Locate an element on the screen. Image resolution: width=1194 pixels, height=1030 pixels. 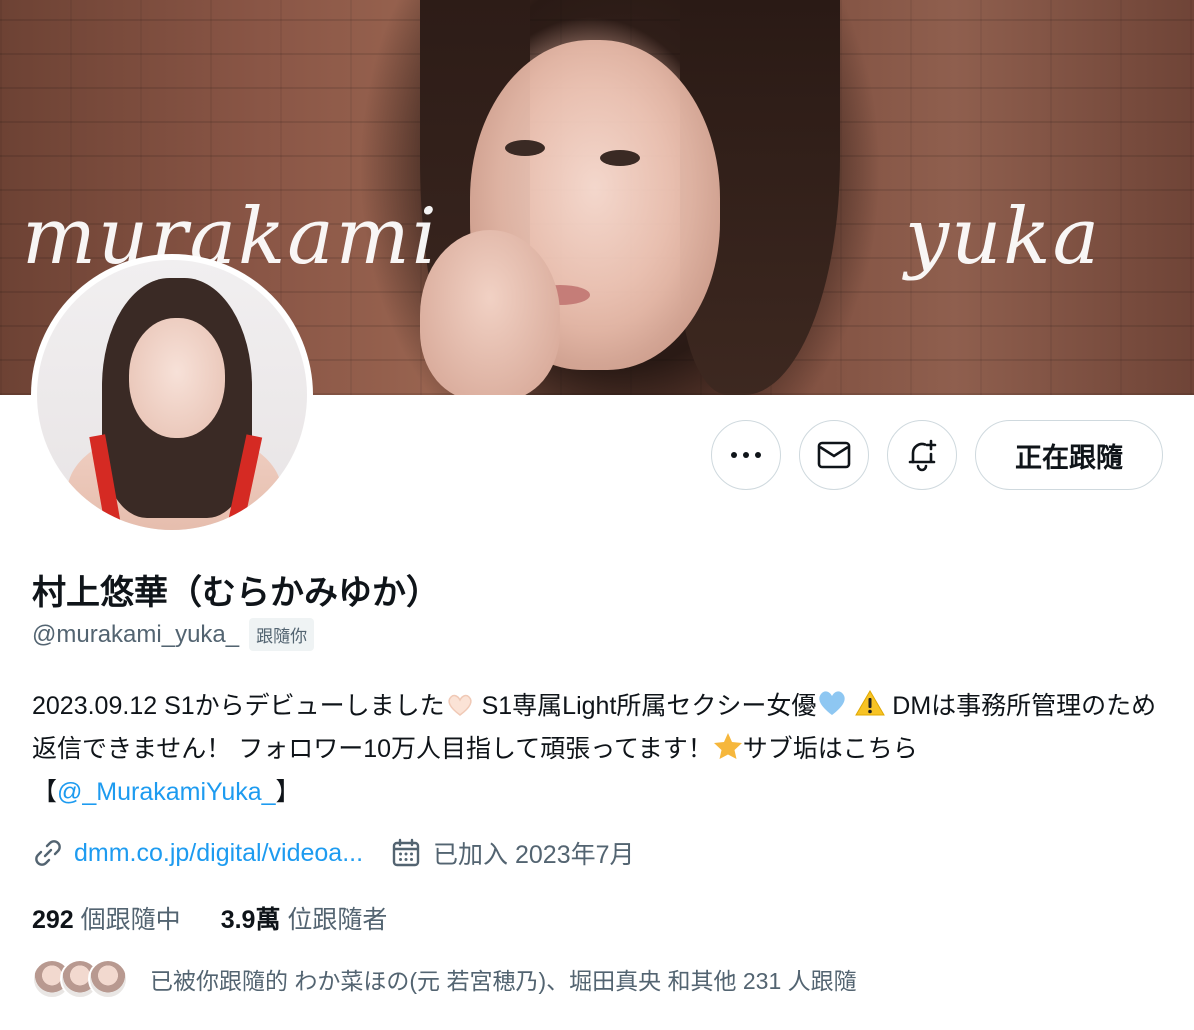
bio-text-2: S1専属Light所属セクシー女優 is located at coordinates (645, 706).